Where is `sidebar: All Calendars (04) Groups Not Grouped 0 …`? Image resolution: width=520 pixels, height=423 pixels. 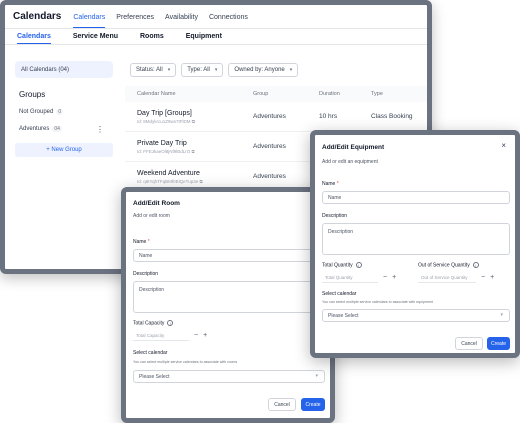
sidebar: All Calendars (04) Groups Not Grouped 0 … is located at coordinates (64, 161).